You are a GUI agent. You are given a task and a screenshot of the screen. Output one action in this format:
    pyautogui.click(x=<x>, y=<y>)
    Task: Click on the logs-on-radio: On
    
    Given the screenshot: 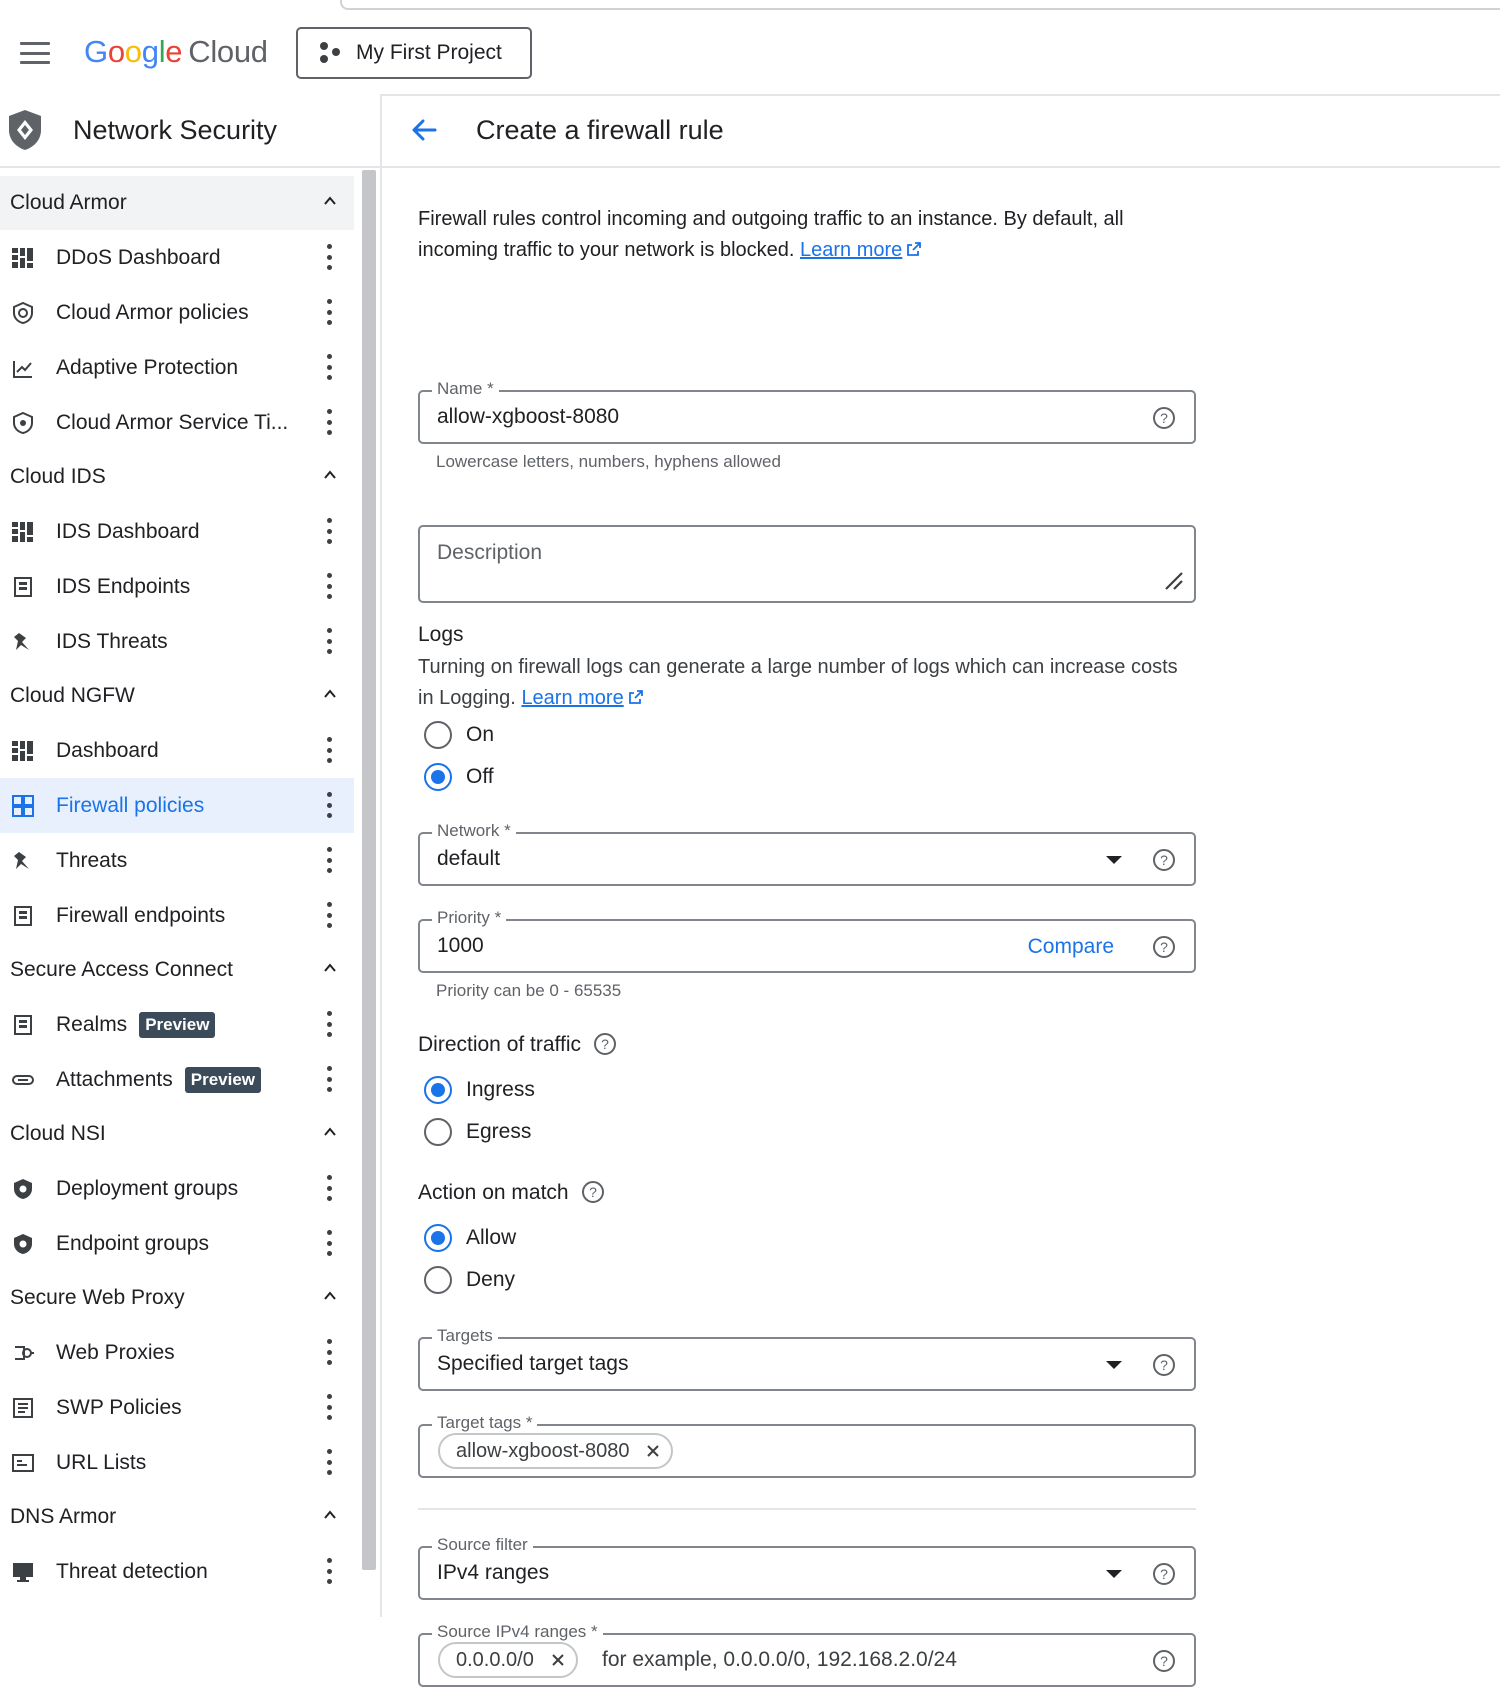 What is the action you would take?
    pyautogui.click(x=459, y=735)
    